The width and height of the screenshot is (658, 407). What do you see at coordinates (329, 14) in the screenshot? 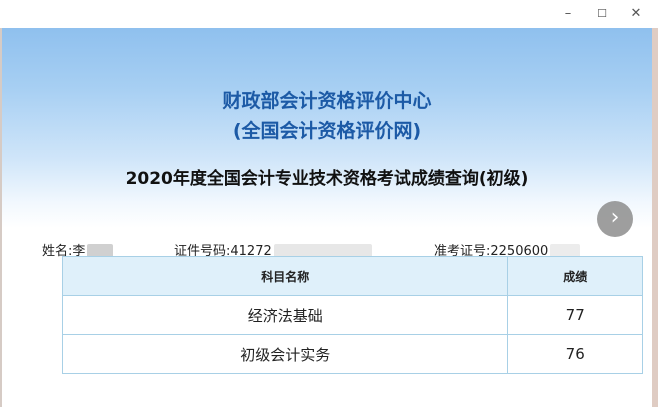
I see `window-titlebar: – ☐ ✕` at bounding box center [329, 14].